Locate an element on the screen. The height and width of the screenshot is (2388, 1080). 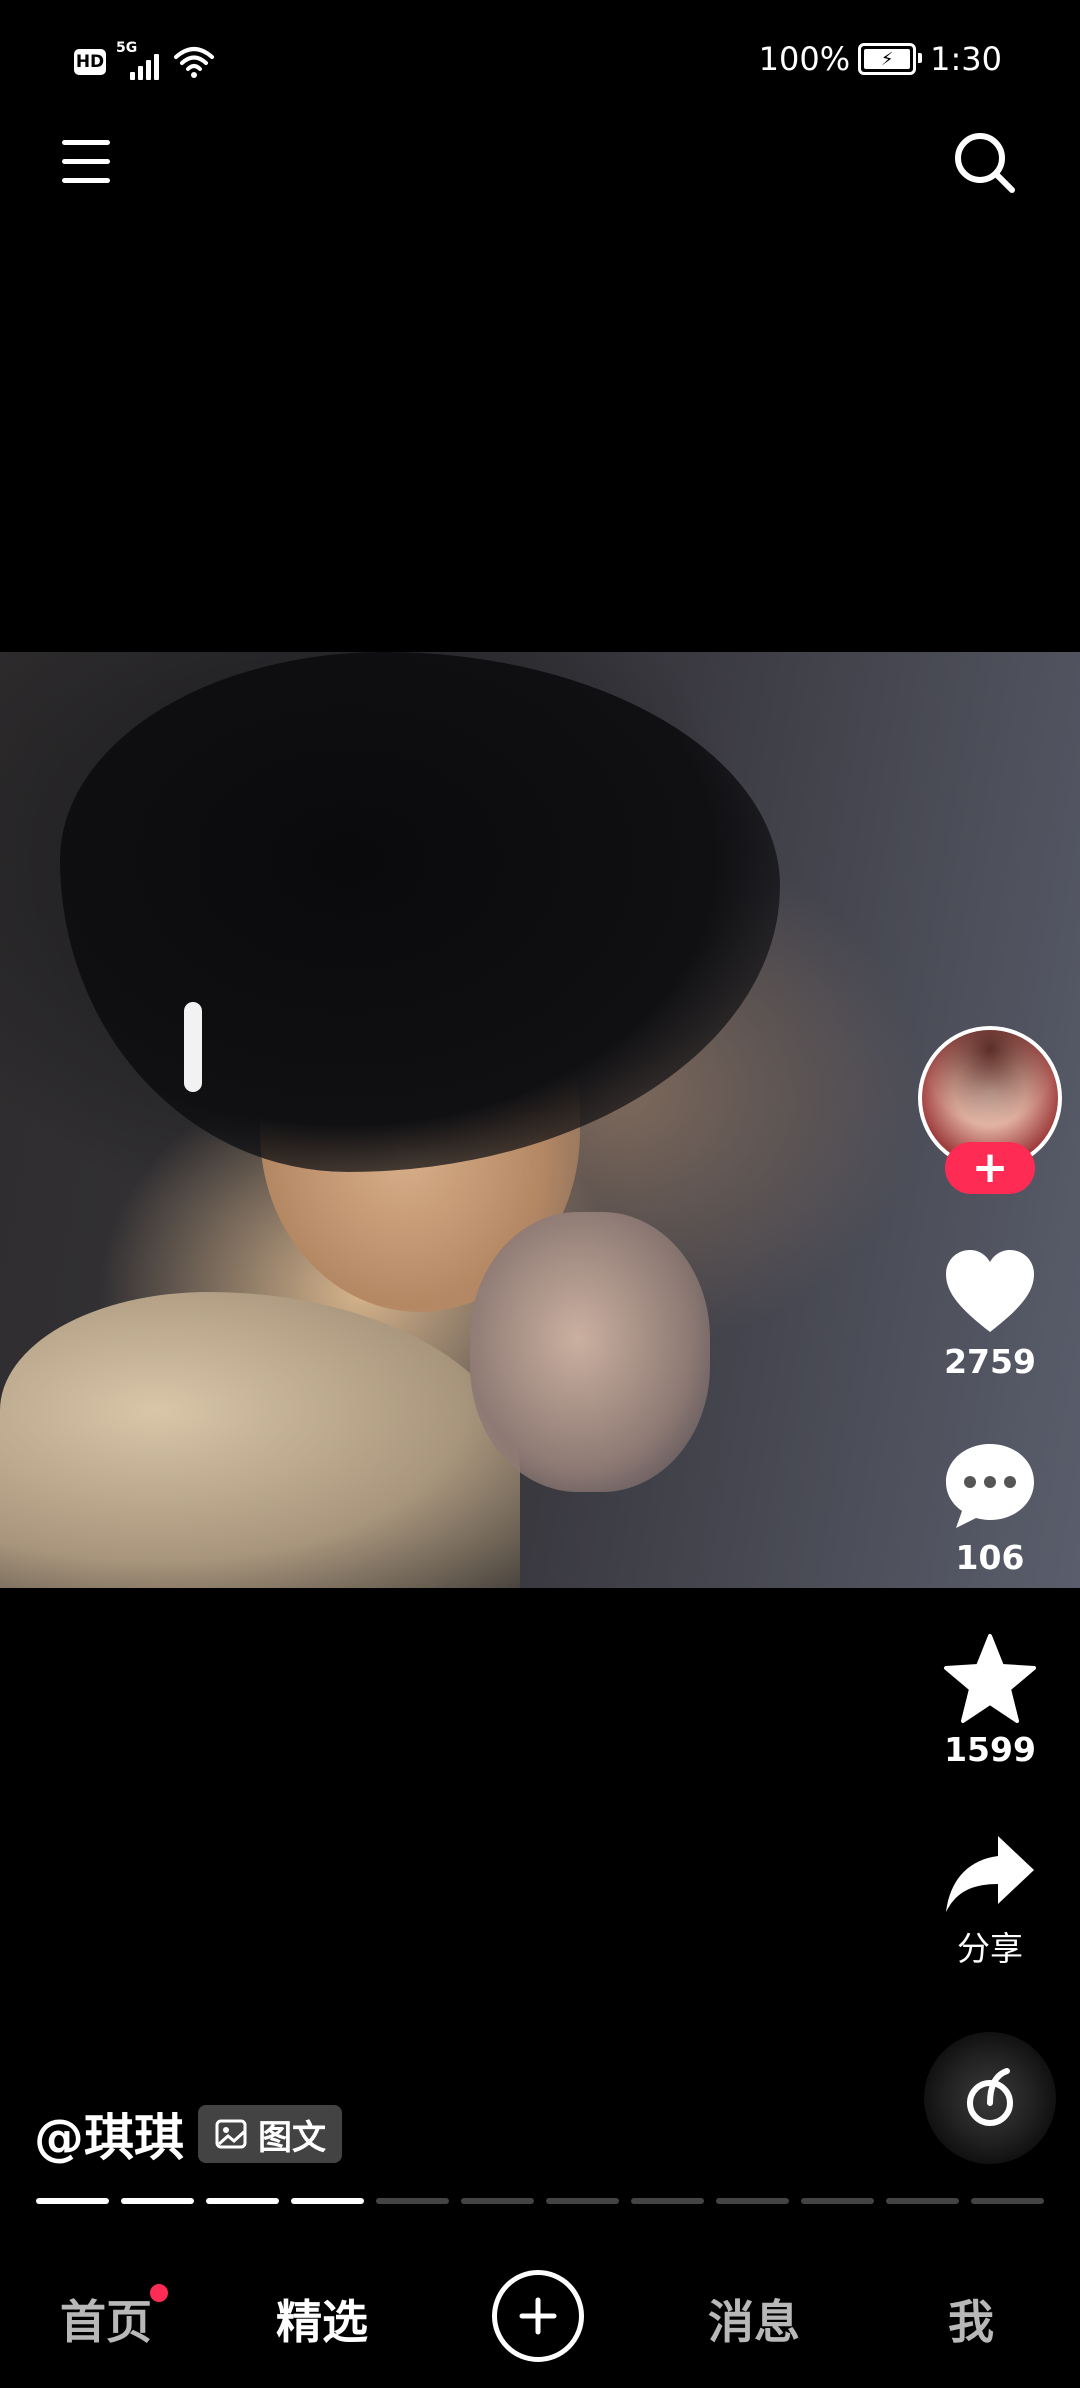
photo-earbud is located at coordinates (193, 1047).